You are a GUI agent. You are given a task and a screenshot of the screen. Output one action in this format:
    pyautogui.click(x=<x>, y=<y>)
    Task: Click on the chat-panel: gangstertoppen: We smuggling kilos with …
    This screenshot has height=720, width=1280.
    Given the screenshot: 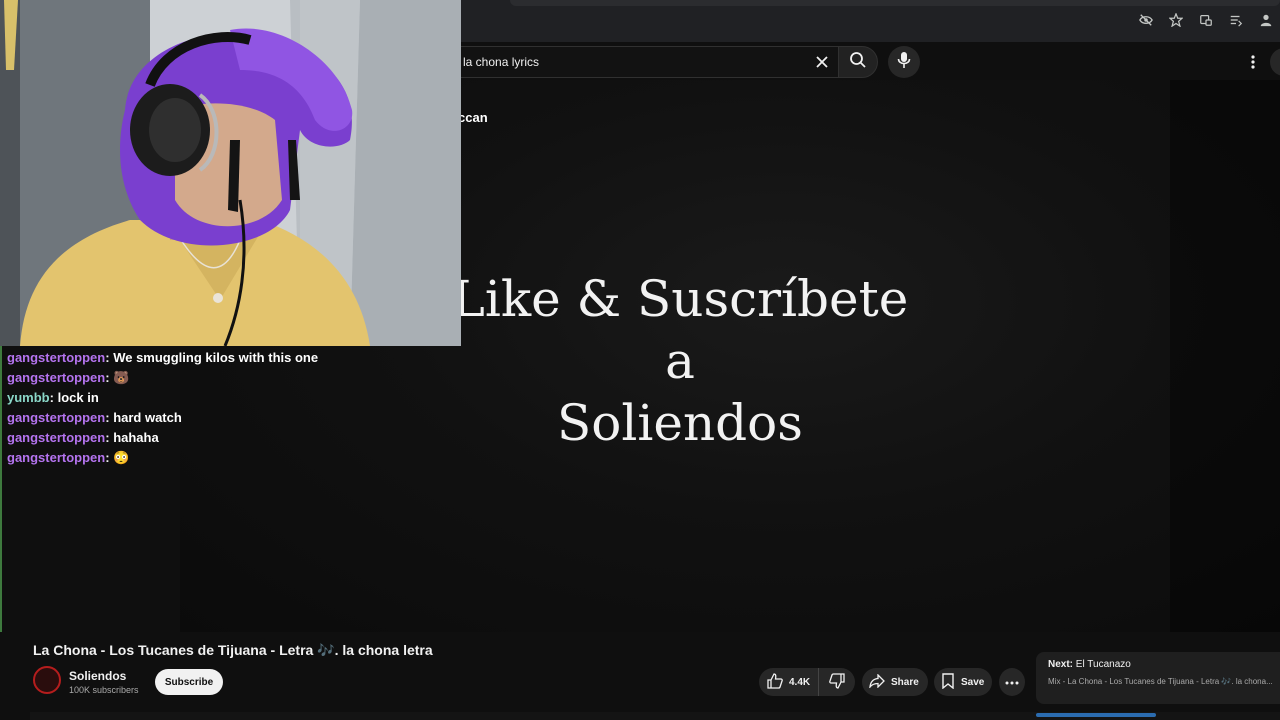 What is the action you would take?
    pyautogui.click(x=235, y=491)
    